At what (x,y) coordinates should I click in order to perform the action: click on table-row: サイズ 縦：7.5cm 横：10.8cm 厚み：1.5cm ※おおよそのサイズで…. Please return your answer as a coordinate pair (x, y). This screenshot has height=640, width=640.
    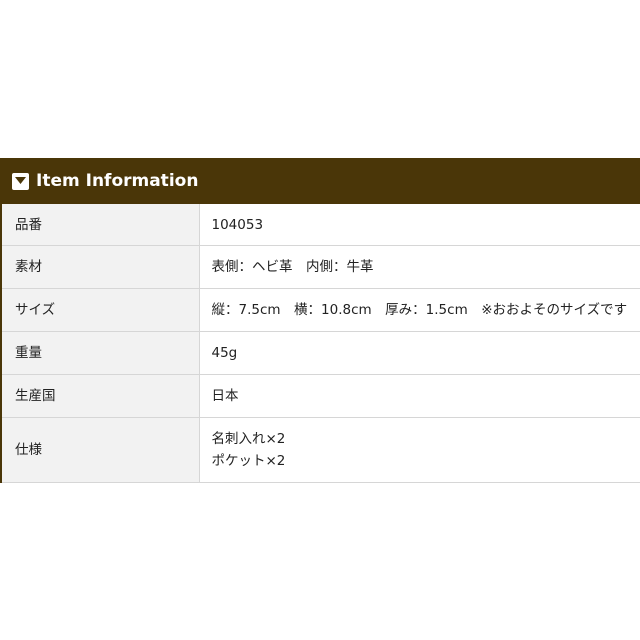
    Looking at the image, I should click on (321, 310).